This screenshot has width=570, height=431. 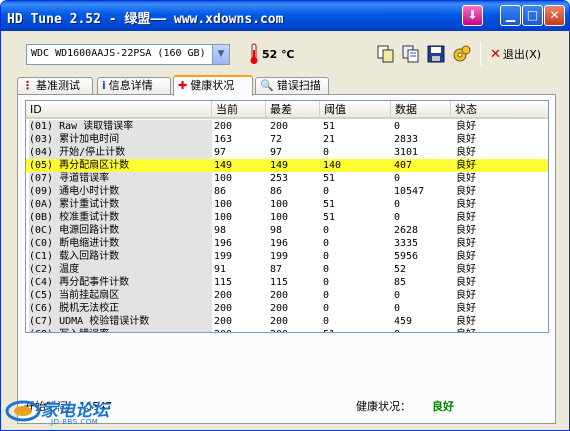 What do you see at coordinates (130, 85) in the screenshot?
I see `tab-info-label: 信息详情` at bounding box center [130, 85].